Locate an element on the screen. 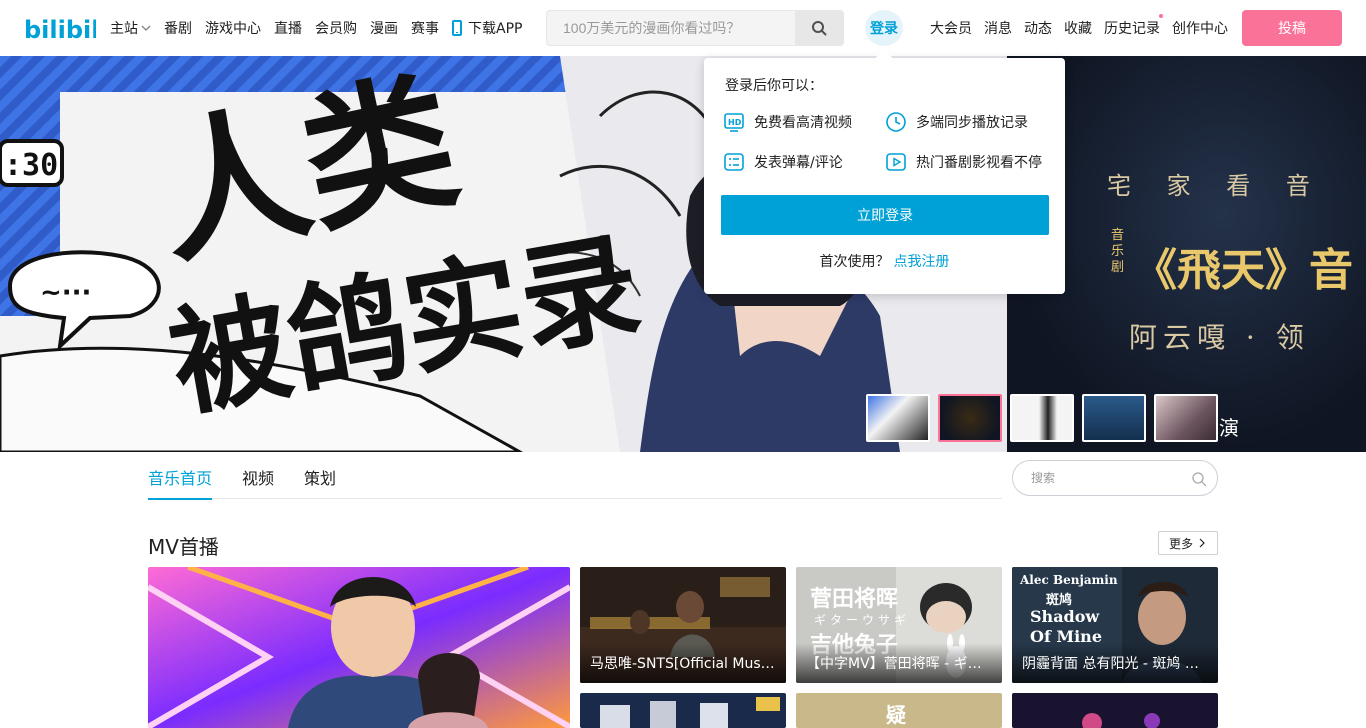 This screenshot has width=1366, height=728. svg-text: :30 is located at coordinates (31, 165).